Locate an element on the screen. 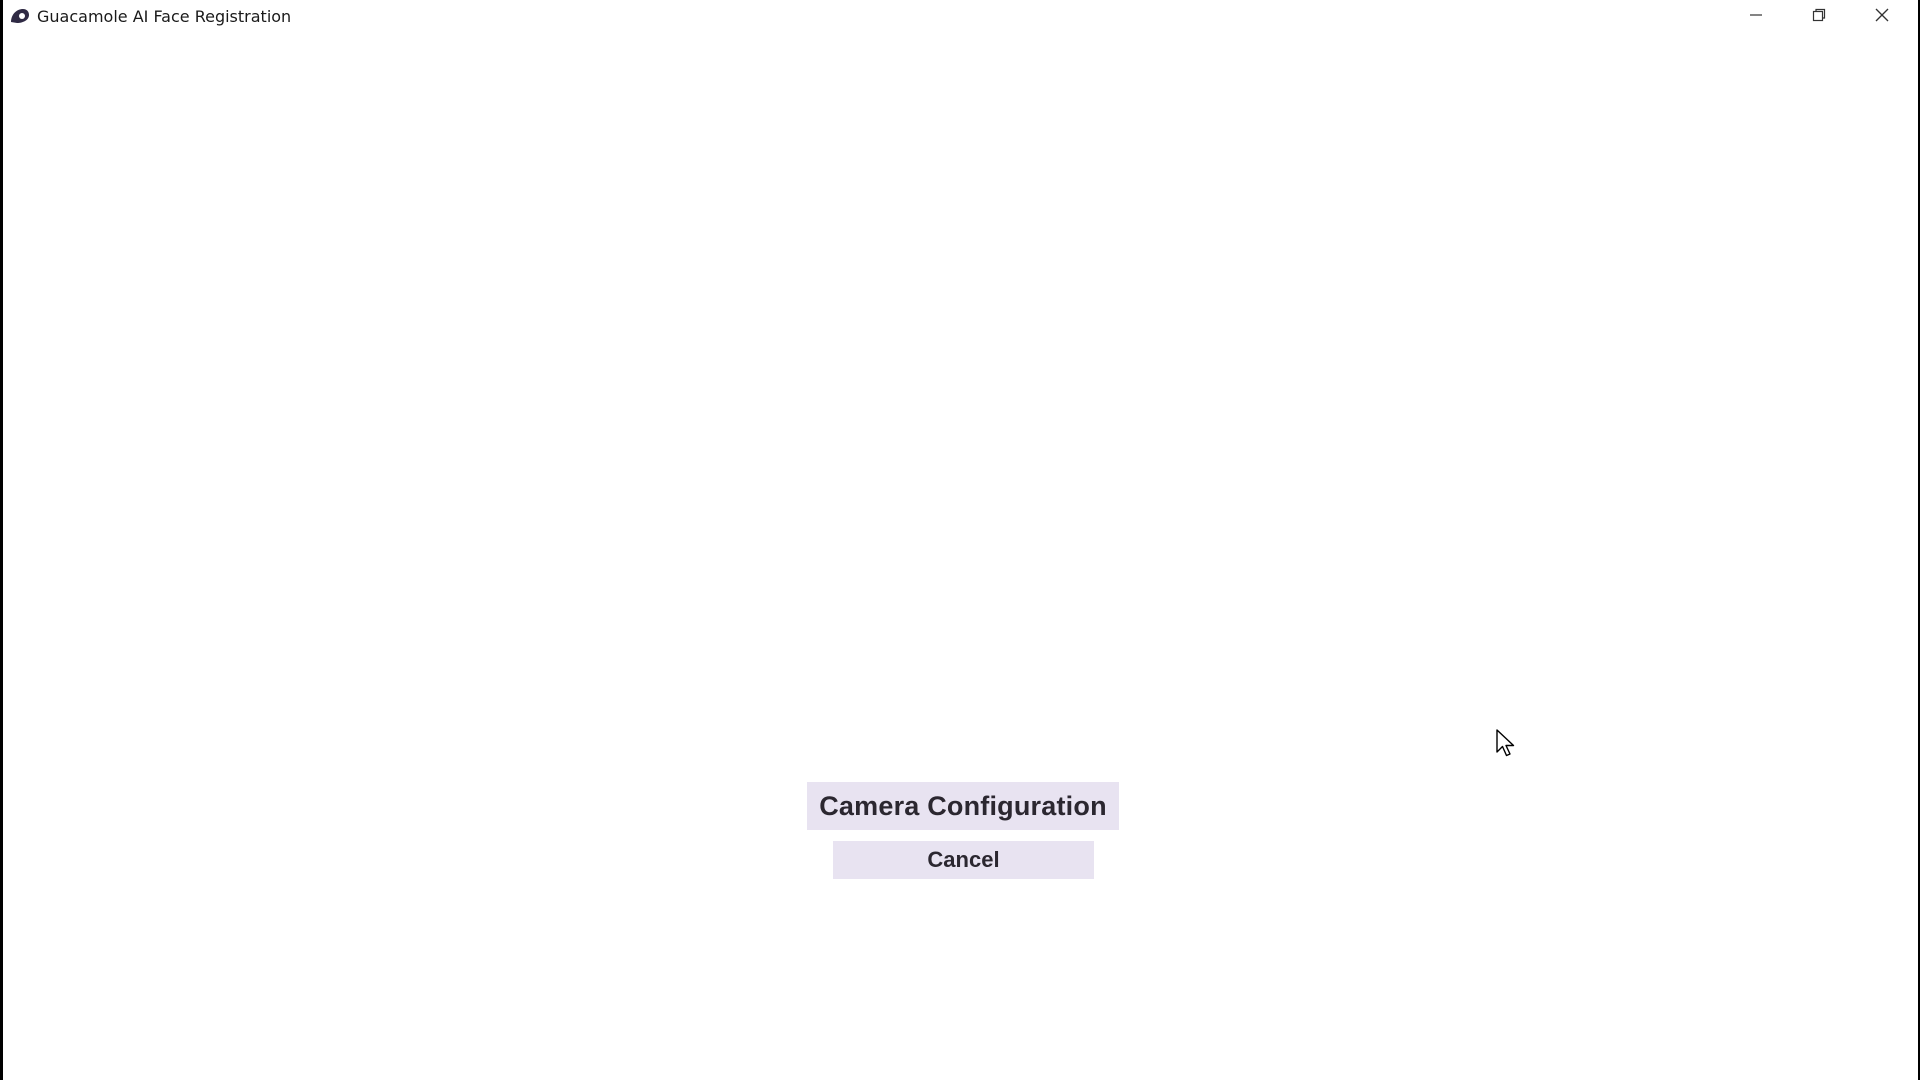 The height and width of the screenshot is (1080, 1920). minimize-icon is located at coordinates (1756, 15).